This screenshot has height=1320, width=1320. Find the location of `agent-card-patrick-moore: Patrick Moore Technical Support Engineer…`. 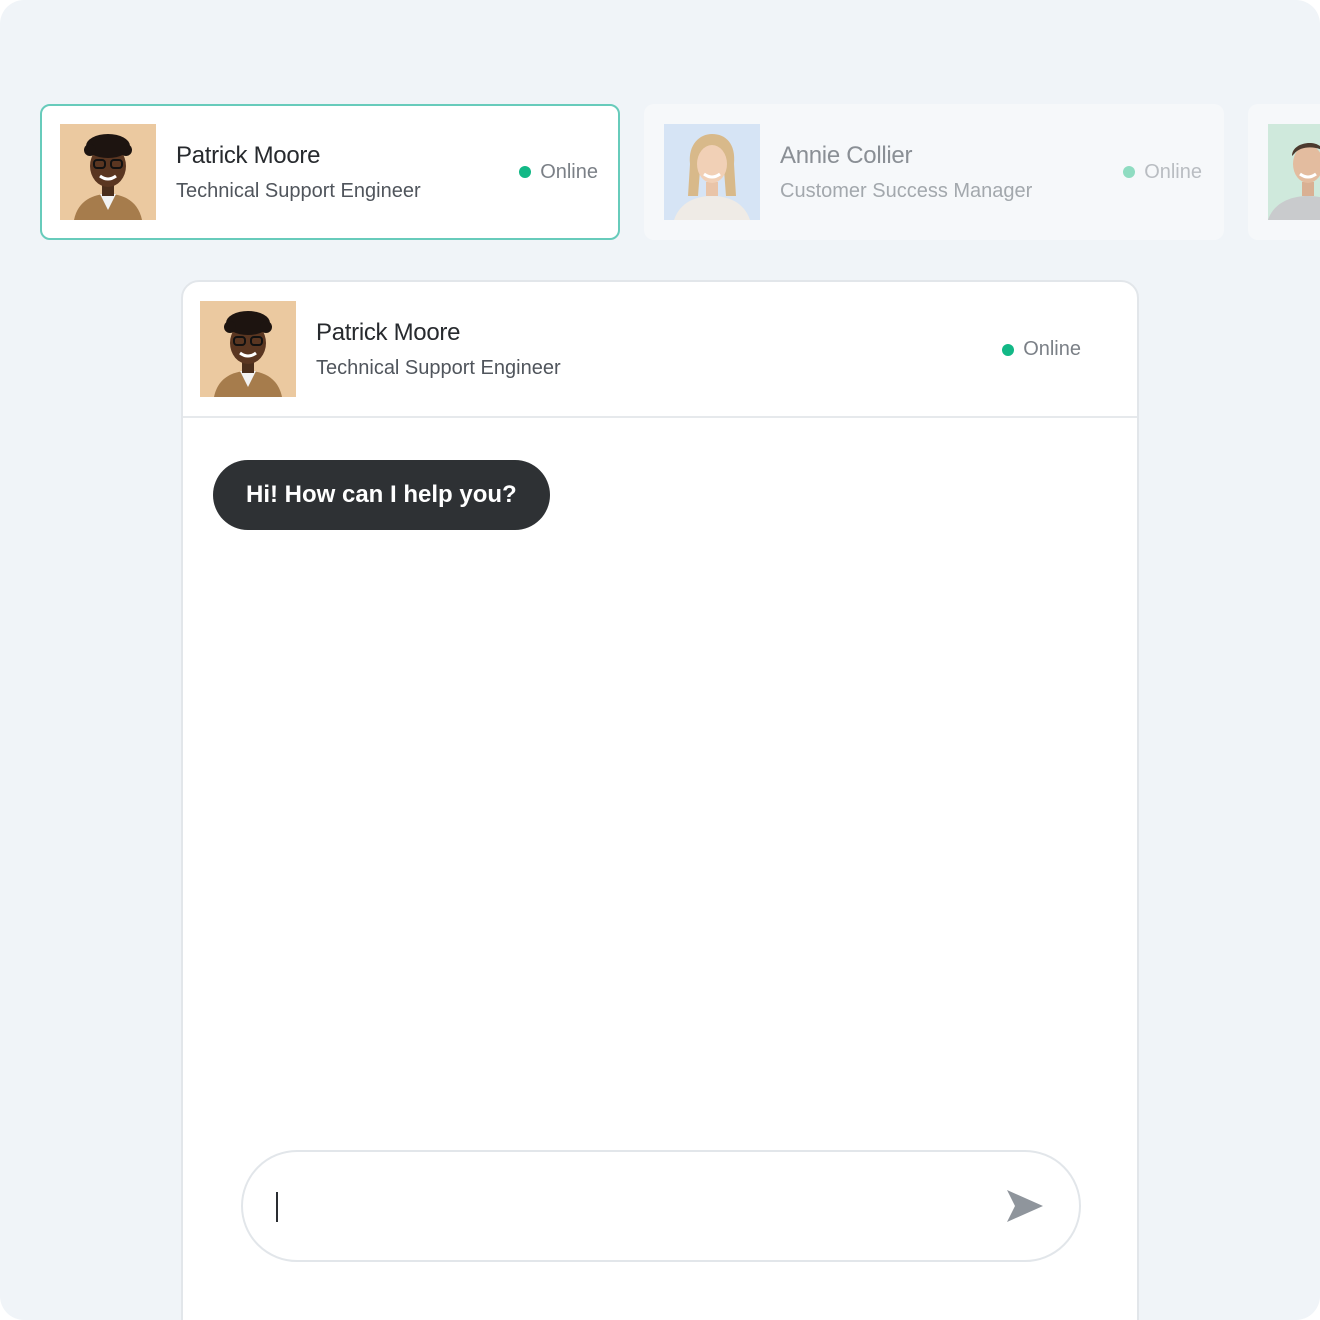

agent-card-patrick-moore: Patrick Moore Technical Support Engineer… is located at coordinates (330, 172).